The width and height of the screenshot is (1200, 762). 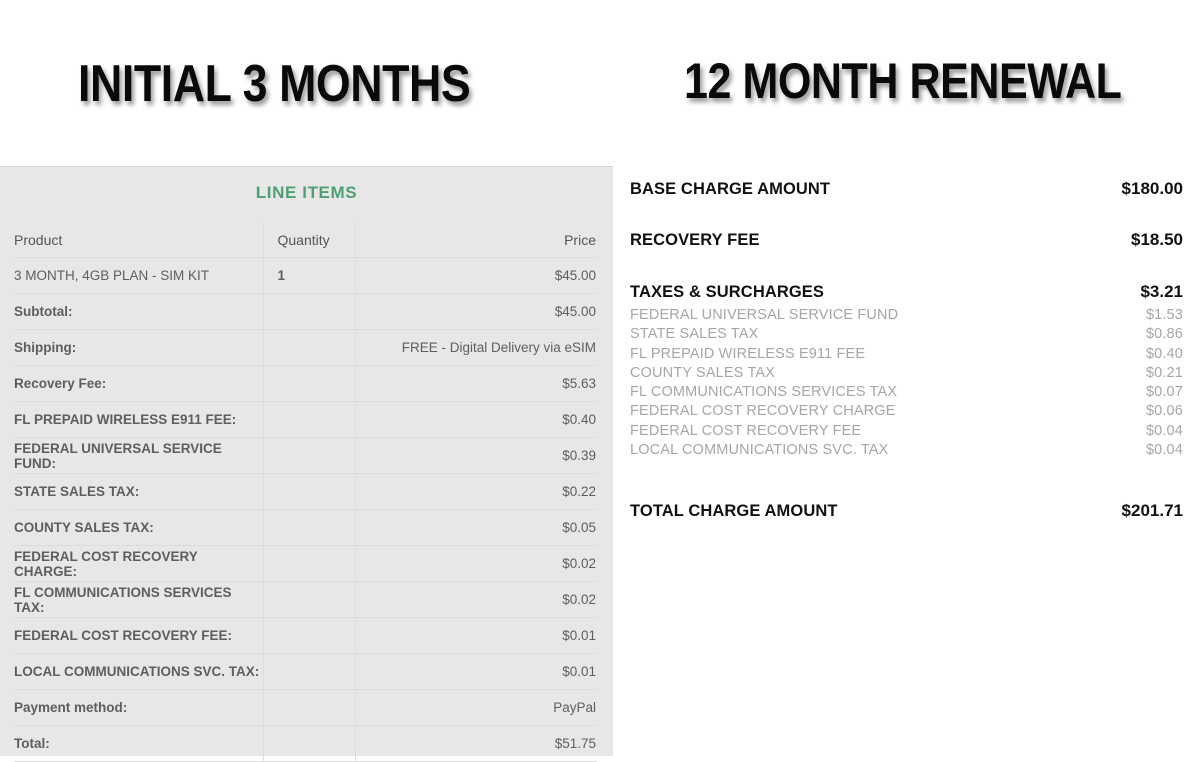 I want to click on summary-row: FEDERAL UNIVERSAL SERVICE FUND: $0.39, so click(x=305, y=455).